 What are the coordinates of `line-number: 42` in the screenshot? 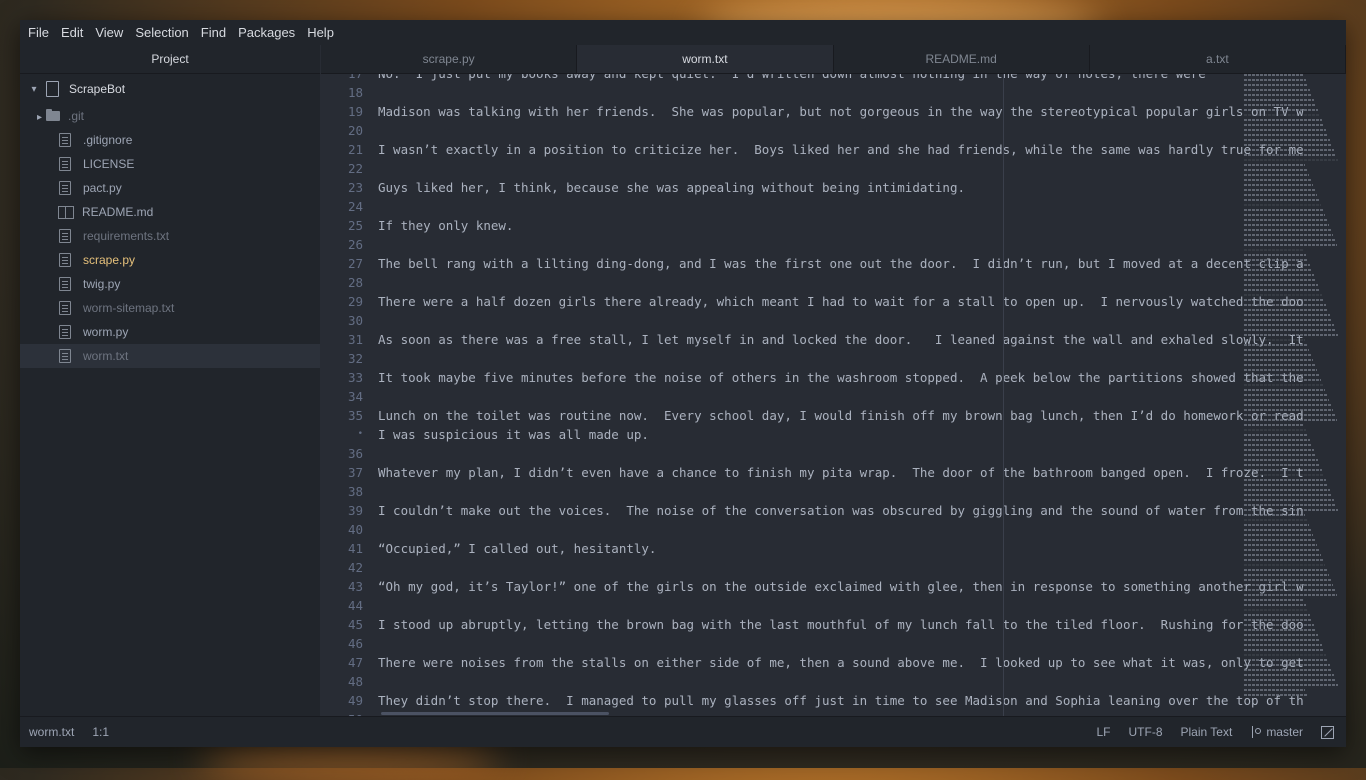 It's located at (355, 567).